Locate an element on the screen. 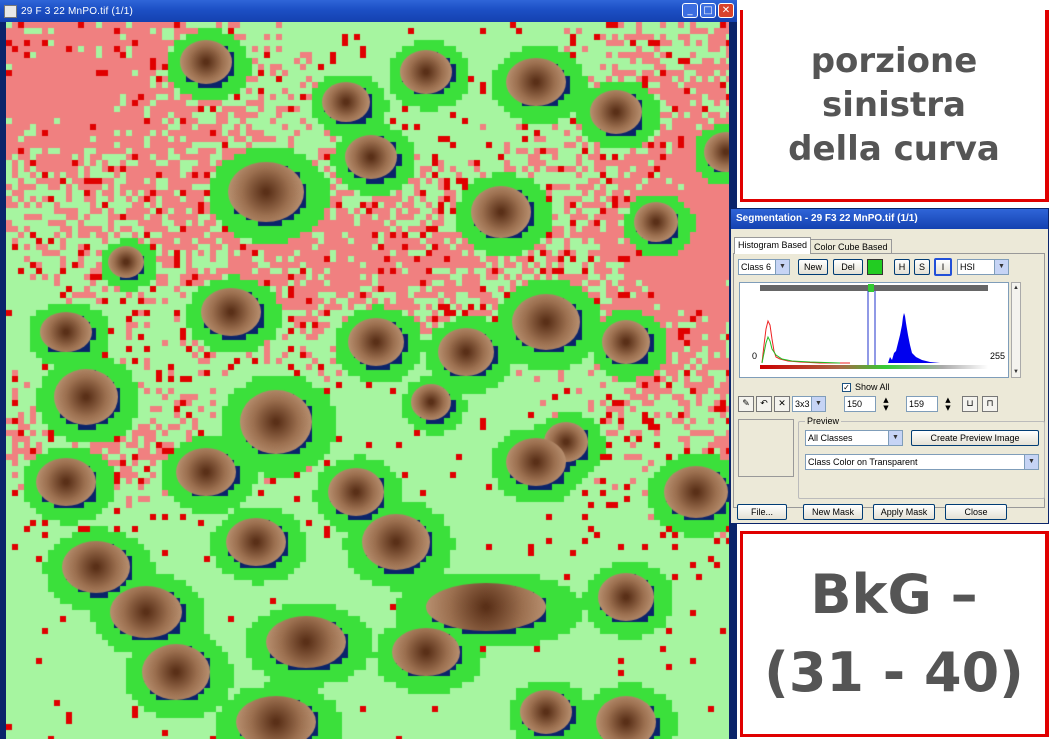 The width and height of the screenshot is (1049, 739). minimize-button: _ is located at coordinates (690, 10).